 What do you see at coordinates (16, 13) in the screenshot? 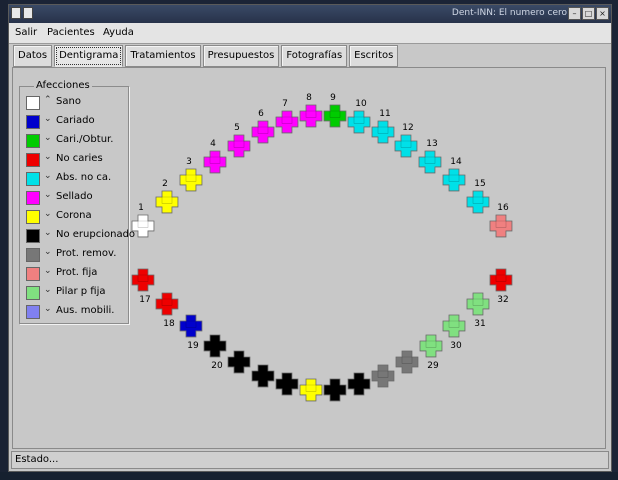
I see `window-menu-icon` at bounding box center [16, 13].